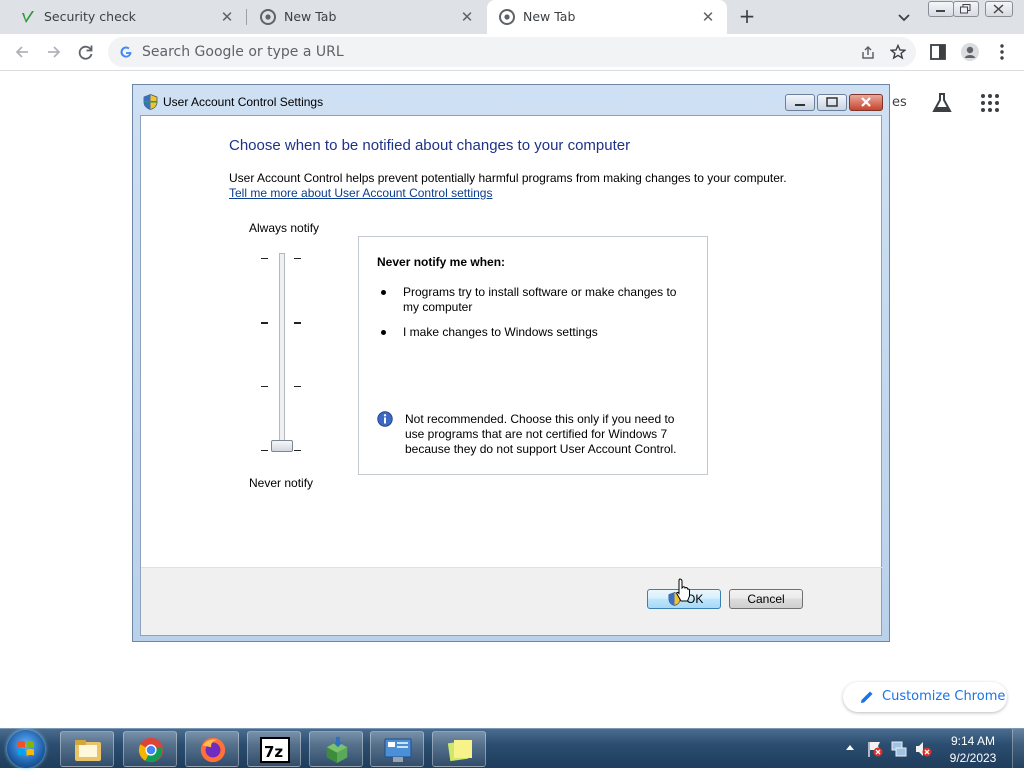 The height and width of the screenshot is (772, 1024). Describe the element at coordinates (938, 52) in the screenshot. I see `side-panel-icon` at that location.